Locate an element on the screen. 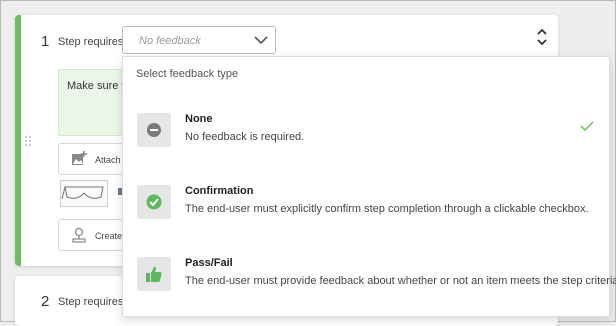 The width and height of the screenshot is (616, 326). feedback-type-select: No feedback is located at coordinates (199, 40).